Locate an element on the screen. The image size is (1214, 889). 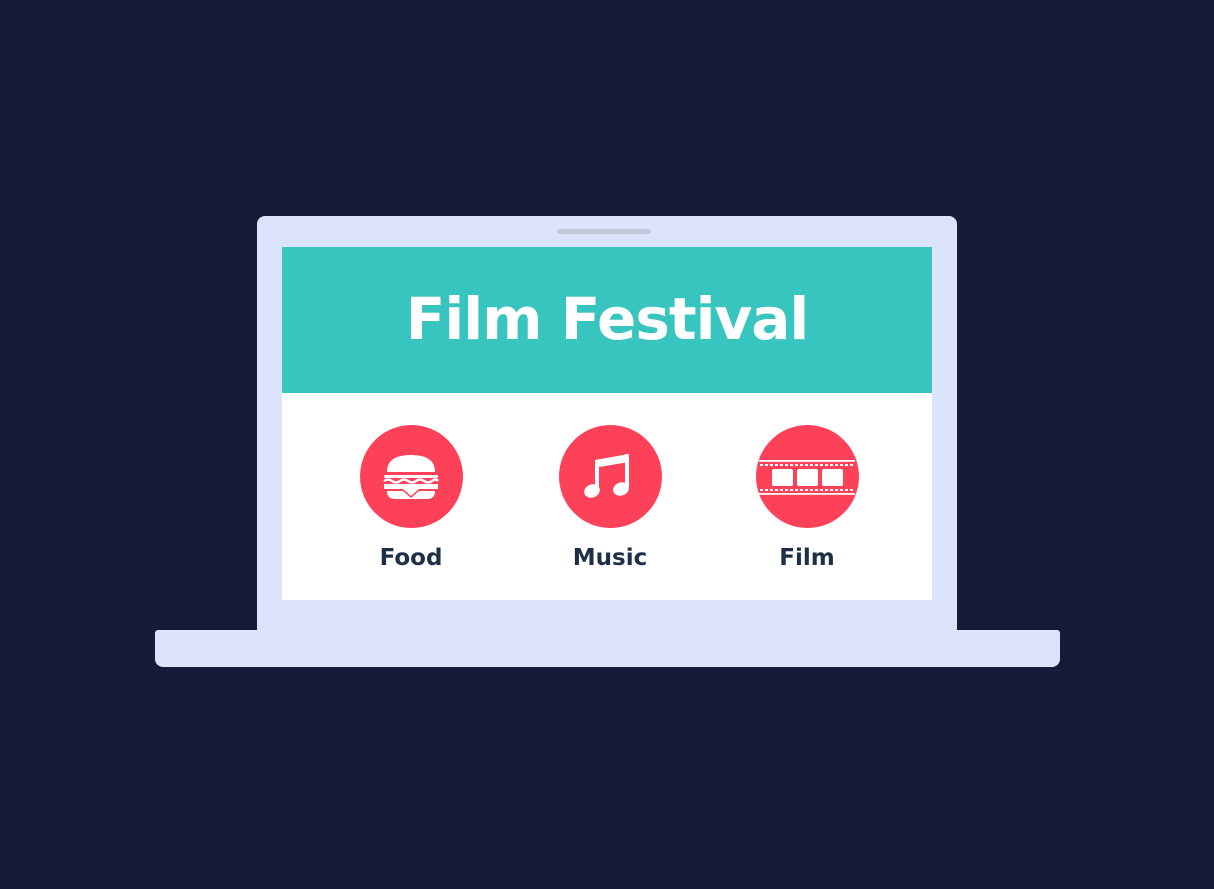
music-note-icon is located at coordinates (606, 475).